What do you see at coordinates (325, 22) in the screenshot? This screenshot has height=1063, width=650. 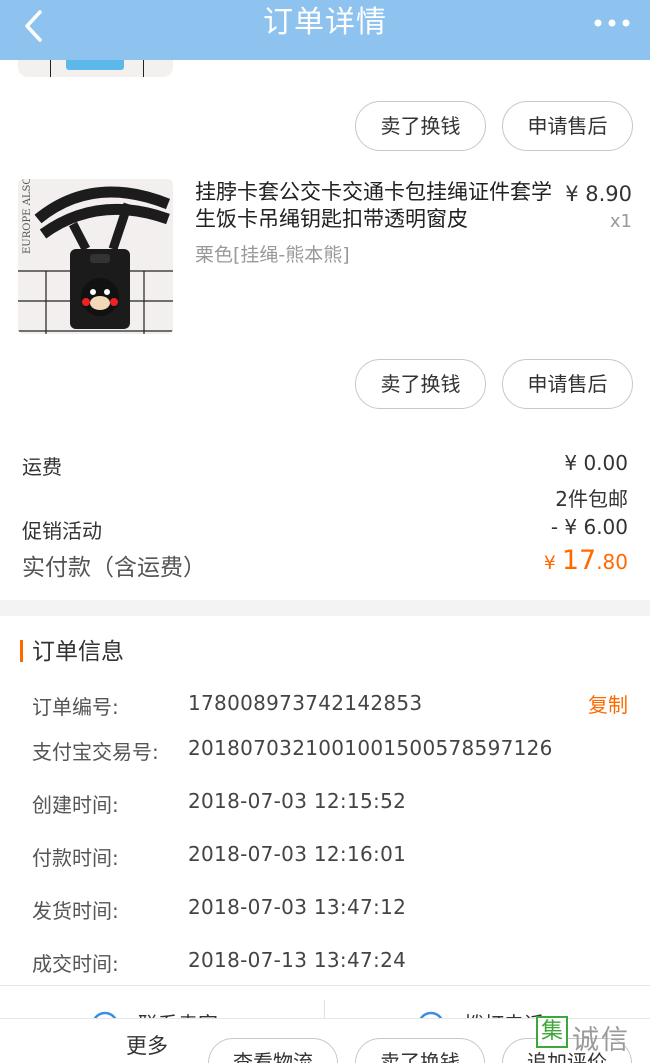 I see `page-title: 订单详情` at bounding box center [325, 22].